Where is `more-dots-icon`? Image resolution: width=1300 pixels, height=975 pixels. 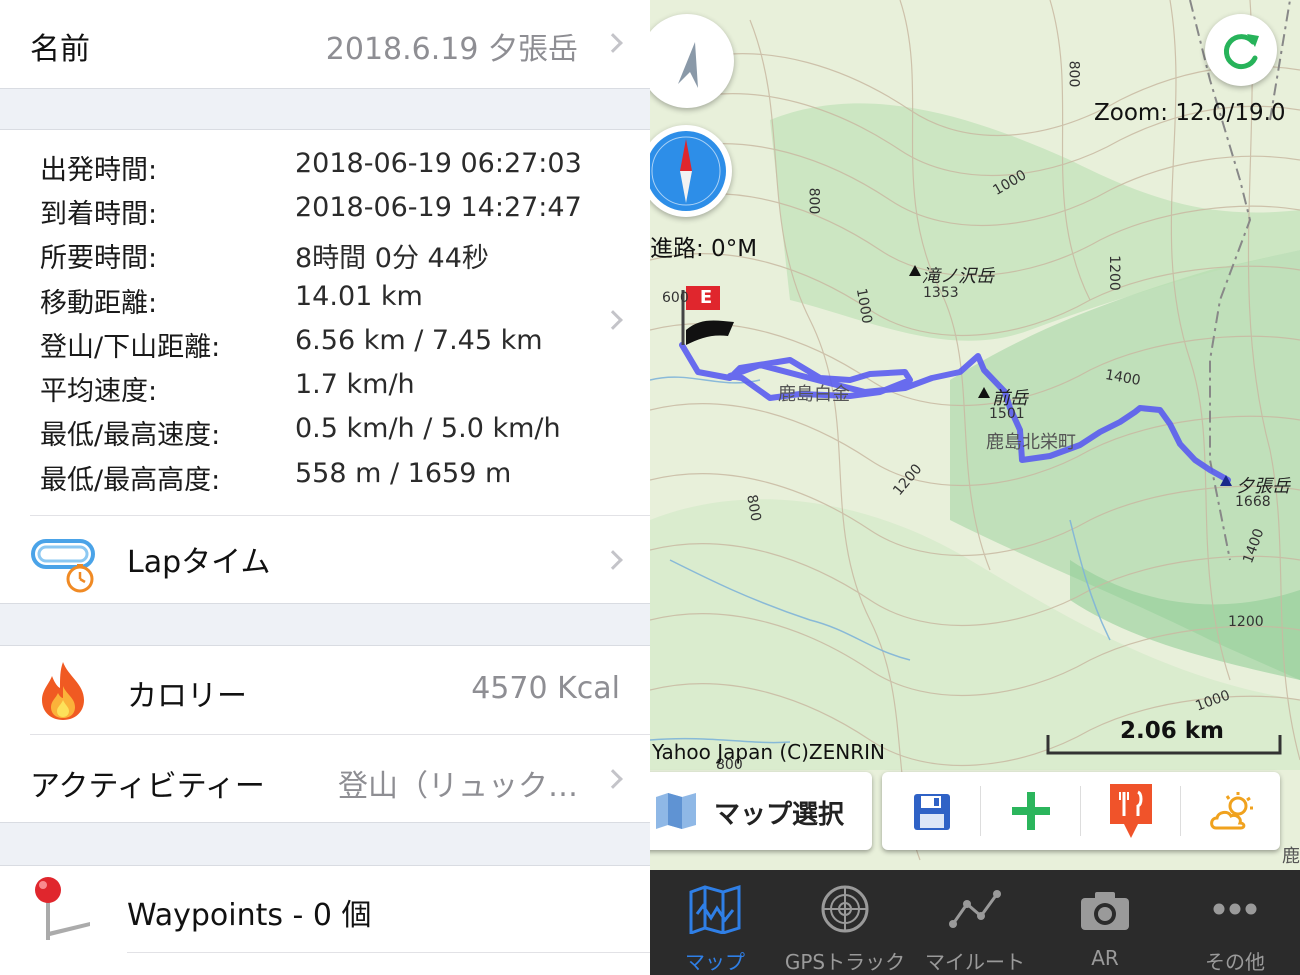 more-dots-icon is located at coordinates (1235, 909).